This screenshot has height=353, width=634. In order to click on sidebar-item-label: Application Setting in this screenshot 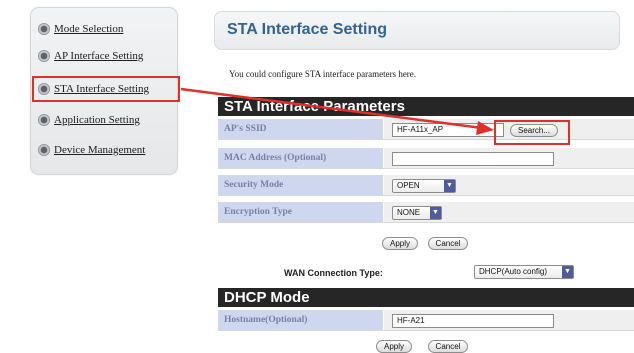, I will do `click(97, 120)`.